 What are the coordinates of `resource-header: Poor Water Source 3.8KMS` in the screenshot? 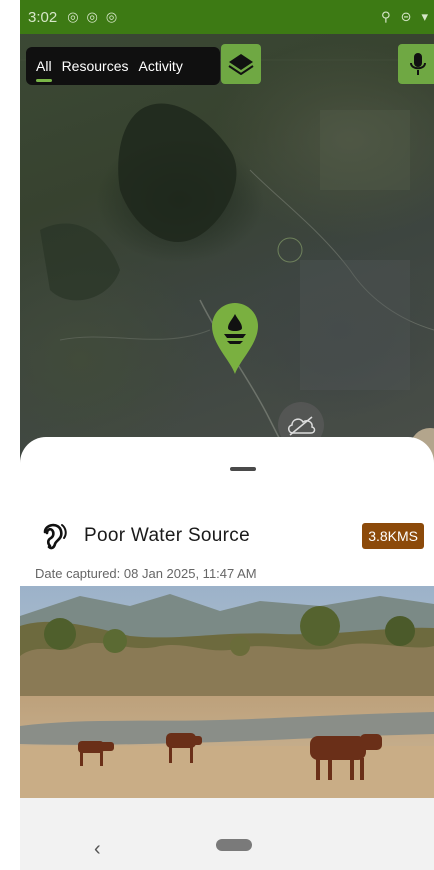 It's located at (227, 537).